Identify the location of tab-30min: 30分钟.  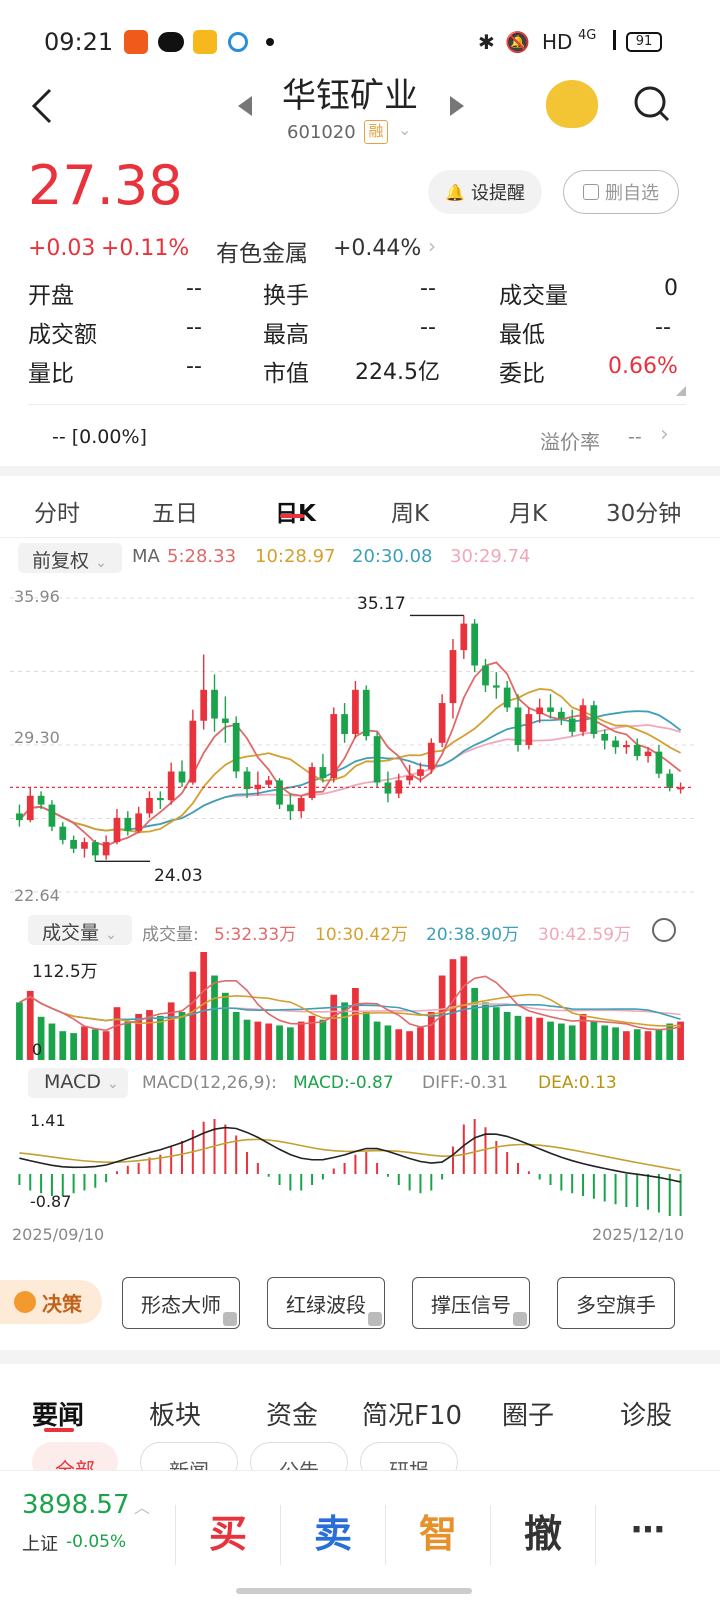
(643, 511).